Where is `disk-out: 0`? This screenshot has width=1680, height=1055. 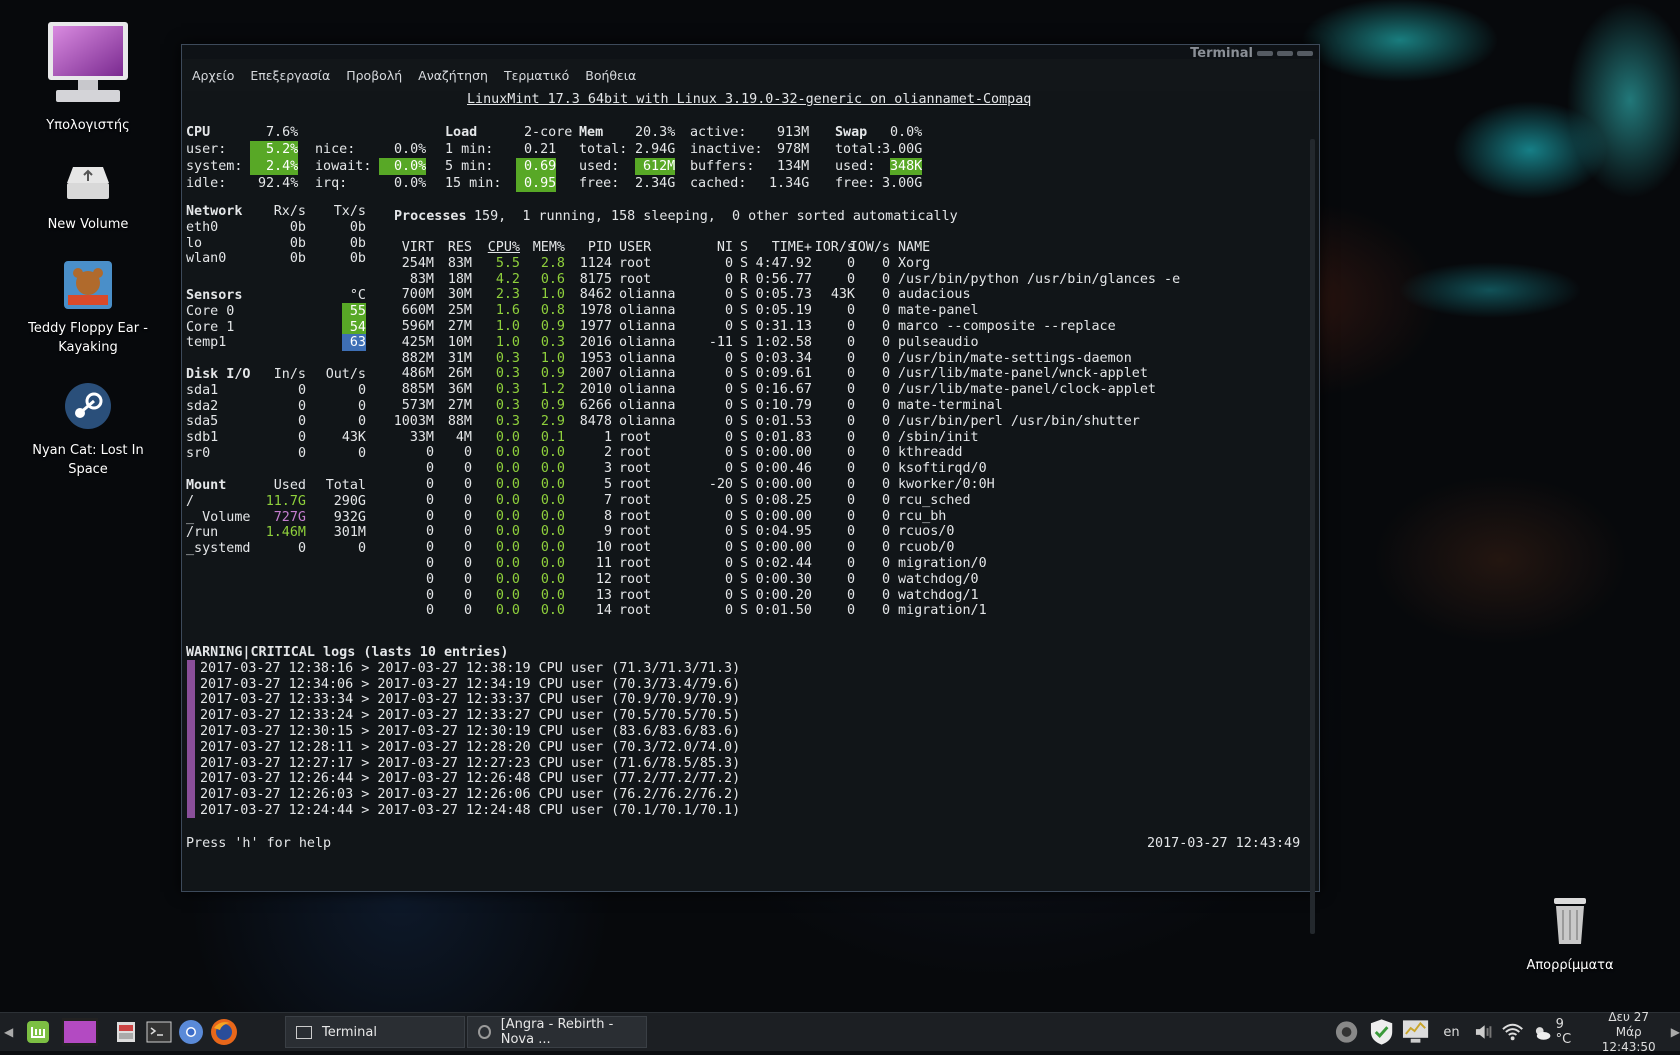 disk-out: 0 is located at coordinates (361, 453).